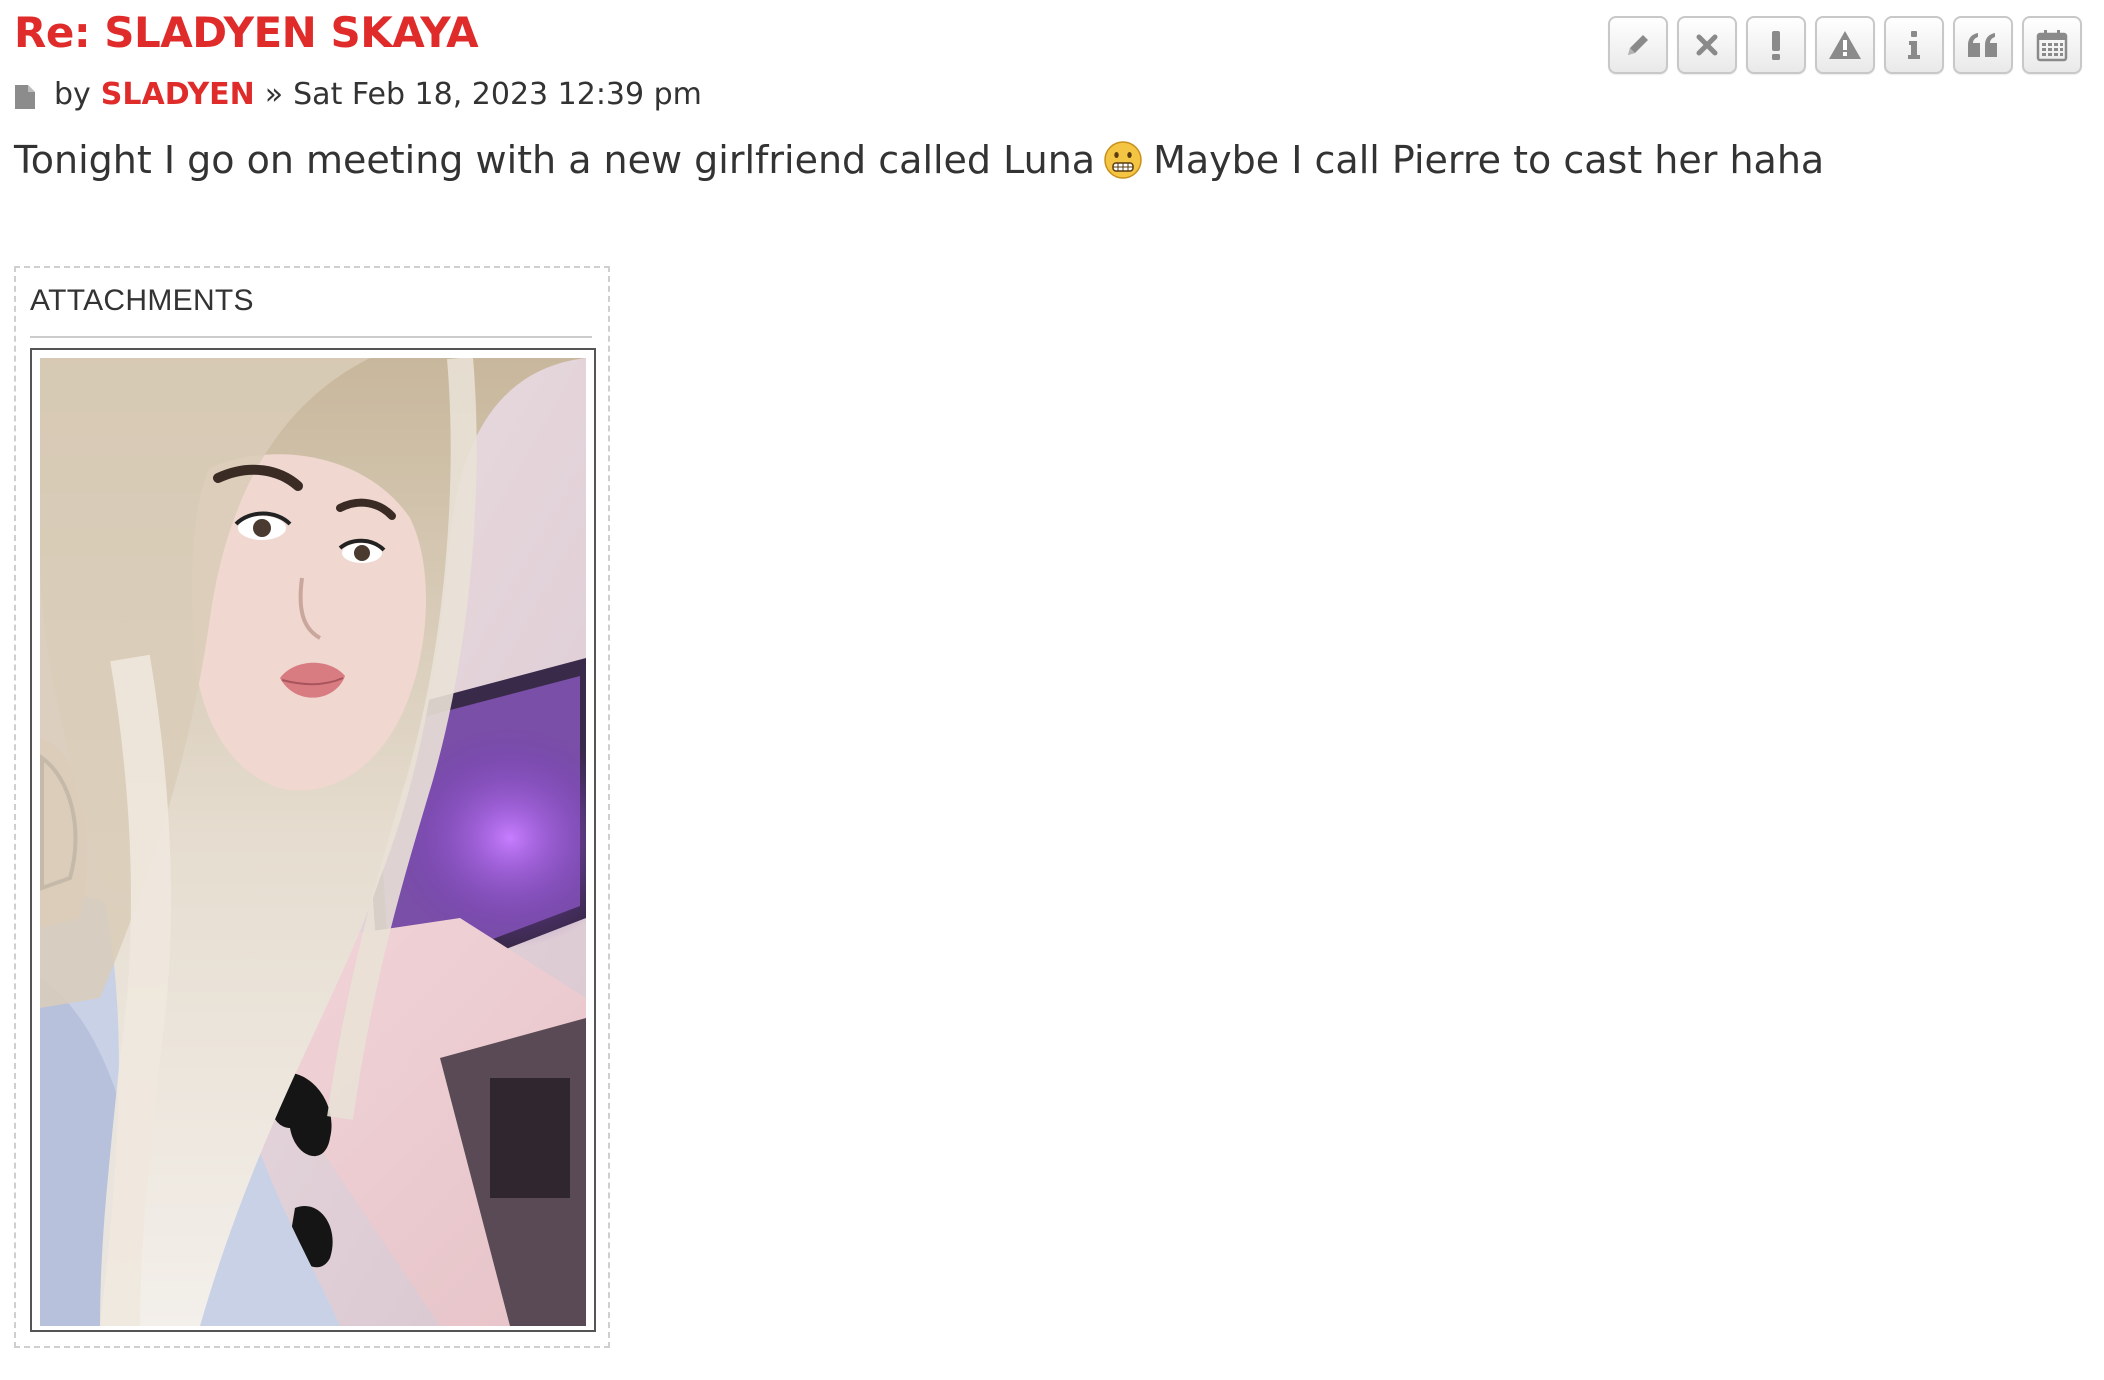  I want to click on author-link: SLADYEN, so click(178, 94).